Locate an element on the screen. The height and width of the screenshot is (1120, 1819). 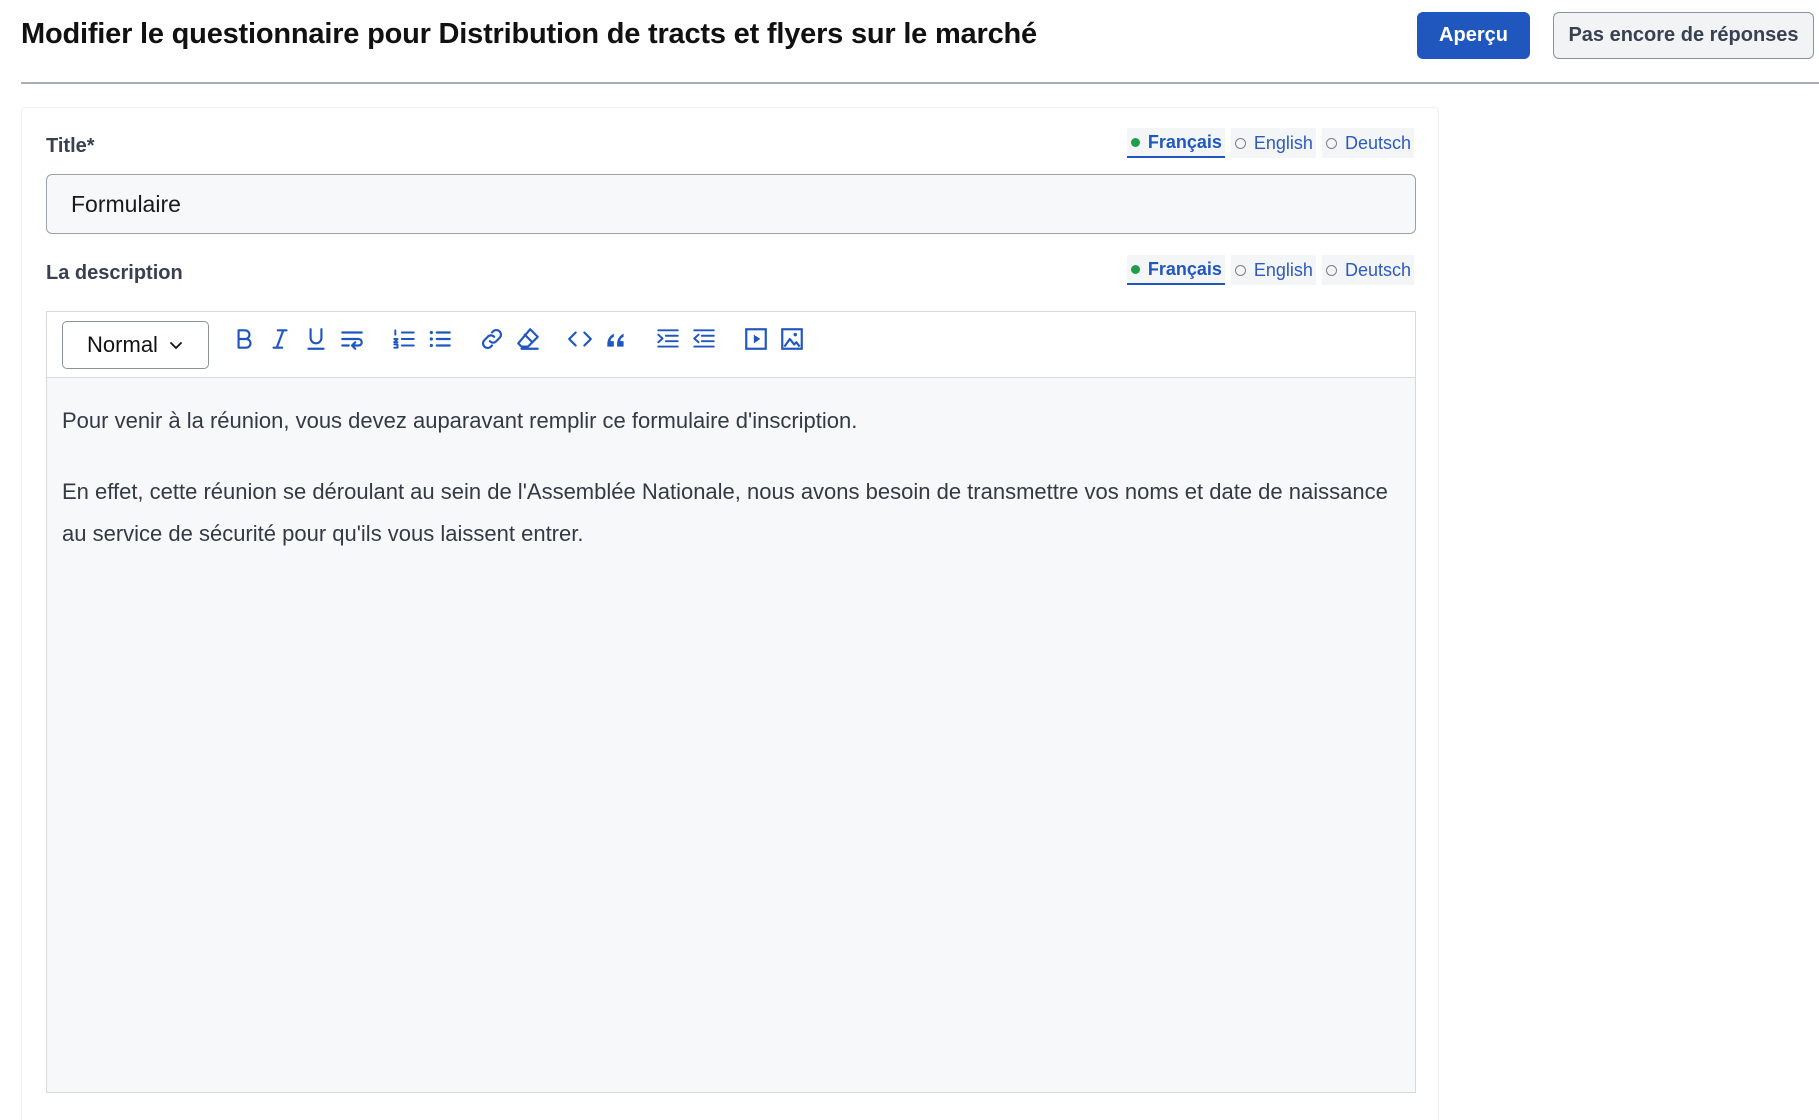
title-lang-tab-fr: Français is located at coordinates (1175, 143).